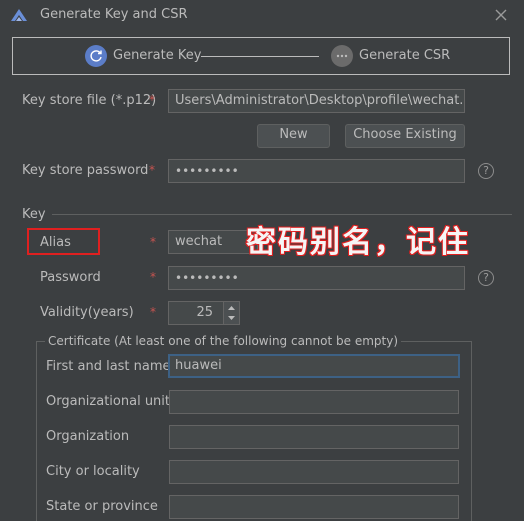 The width and height of the screenshot is (524, 521). Describe the element at coordinates (501, 15) in the screenshot. I see `close-icon` at that location.